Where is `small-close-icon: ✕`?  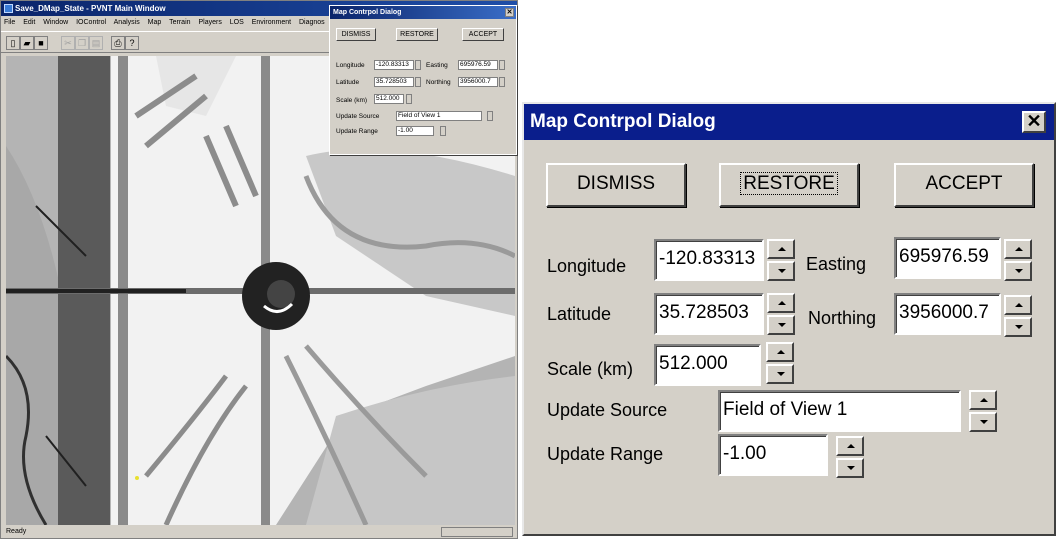 small-close-icon: ✕ is located at coordinates (509, 12).